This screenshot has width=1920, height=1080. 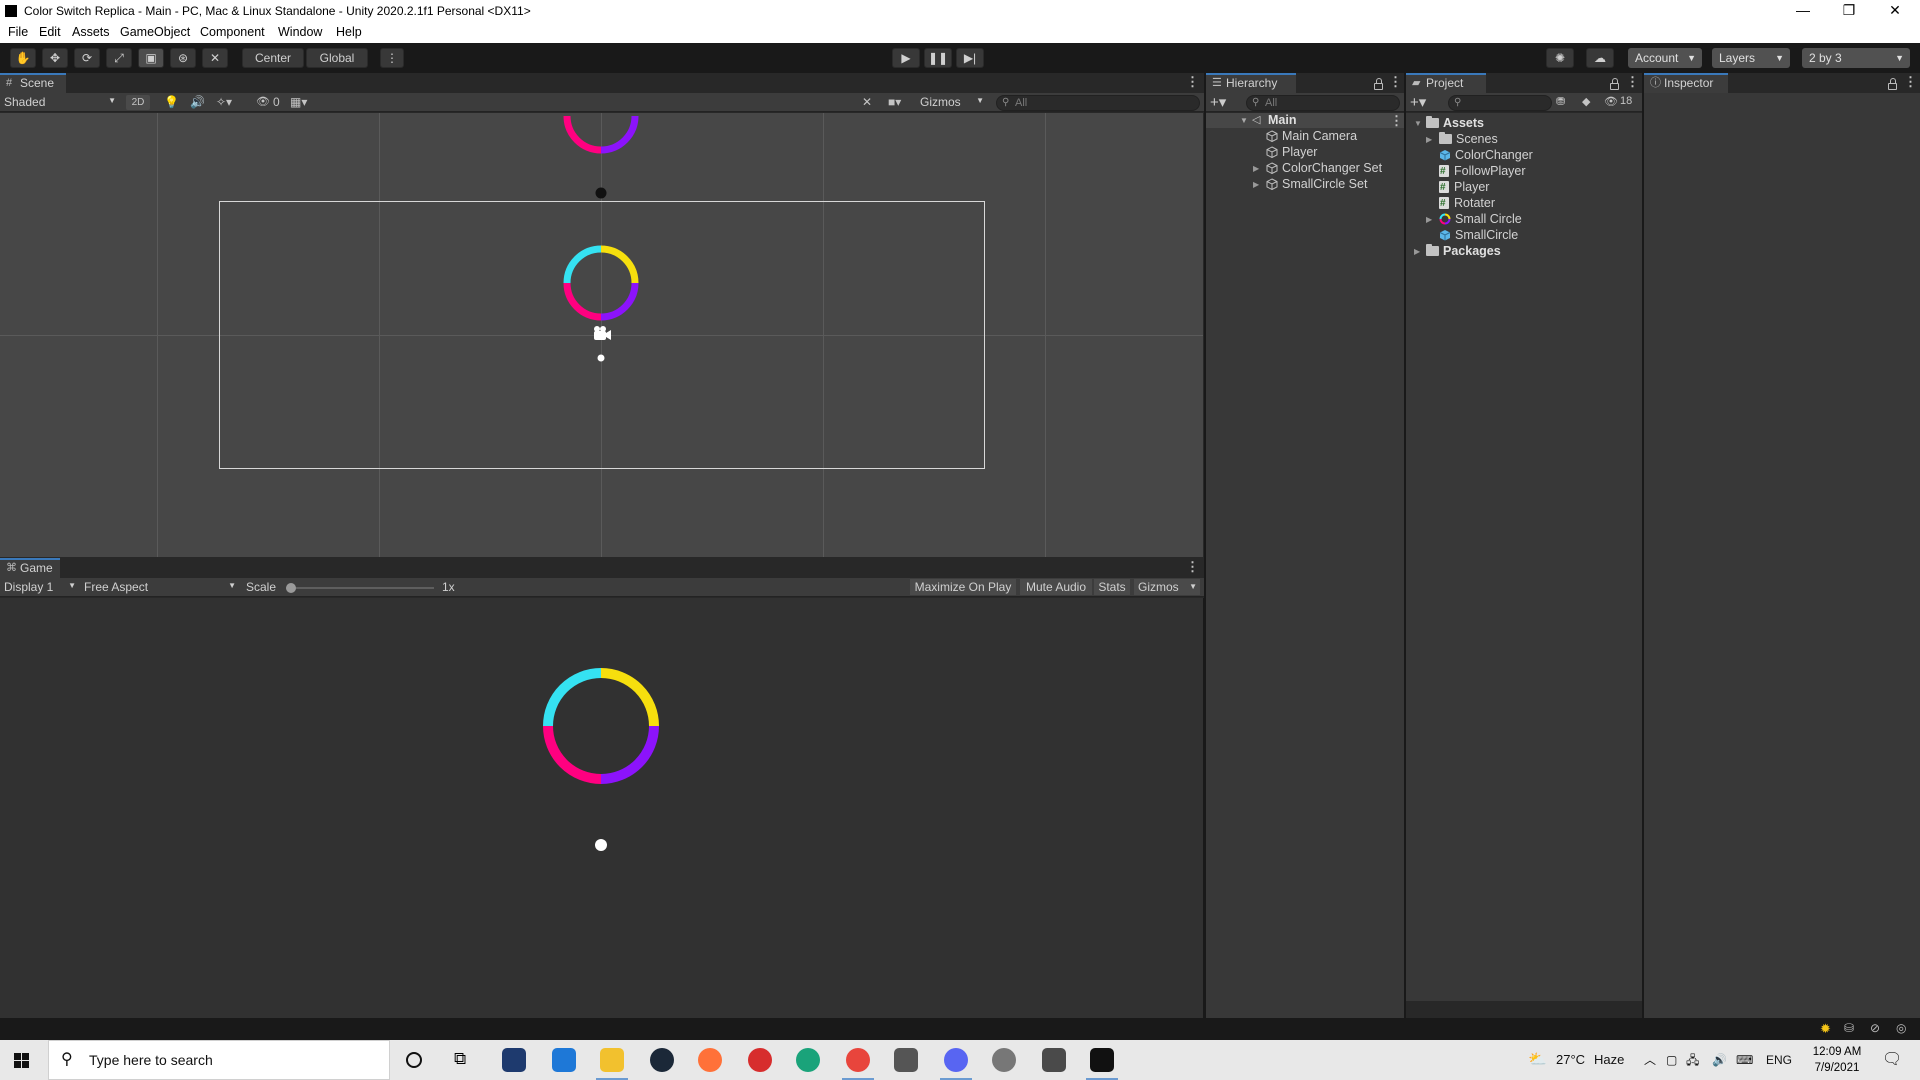 I want to click on close-button: ✕, so click(x=1895, y=11).